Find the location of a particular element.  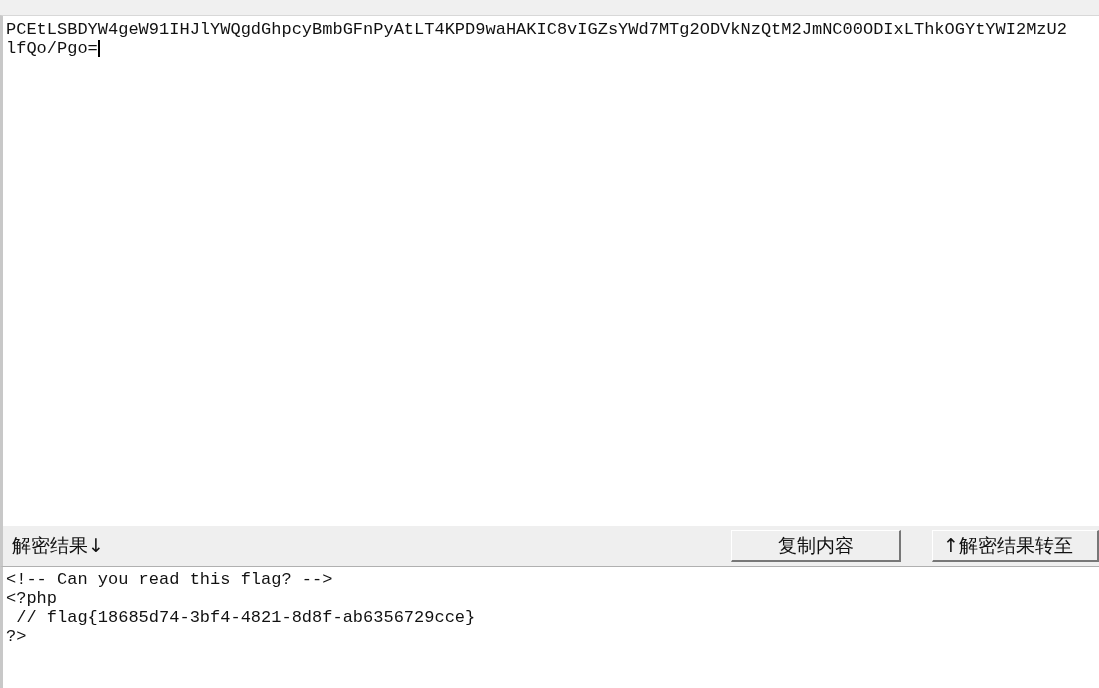

output-text-line: <!-- Can you read this flag? --> is located at coordinates (169, 579).